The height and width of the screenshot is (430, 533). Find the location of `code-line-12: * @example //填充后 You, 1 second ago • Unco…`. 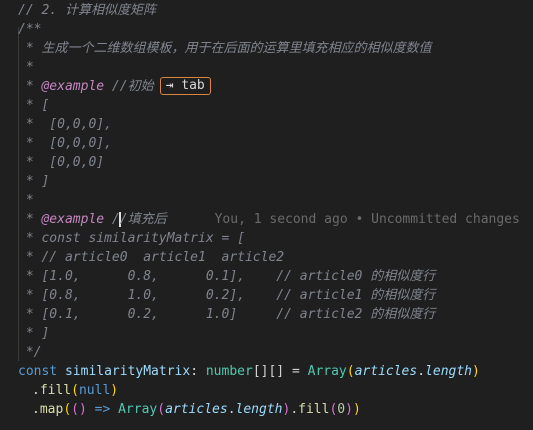

code-line-12: * @example //填充后 You, 1 second ago • Unco… is located at coordinates (269, 219).